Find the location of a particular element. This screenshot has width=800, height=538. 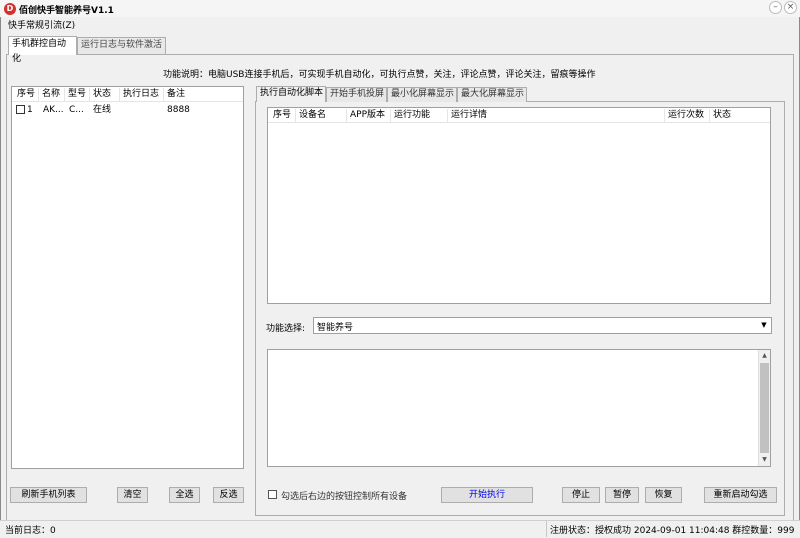

control-all-devices-checkbox is located at coordinates (272, 494).